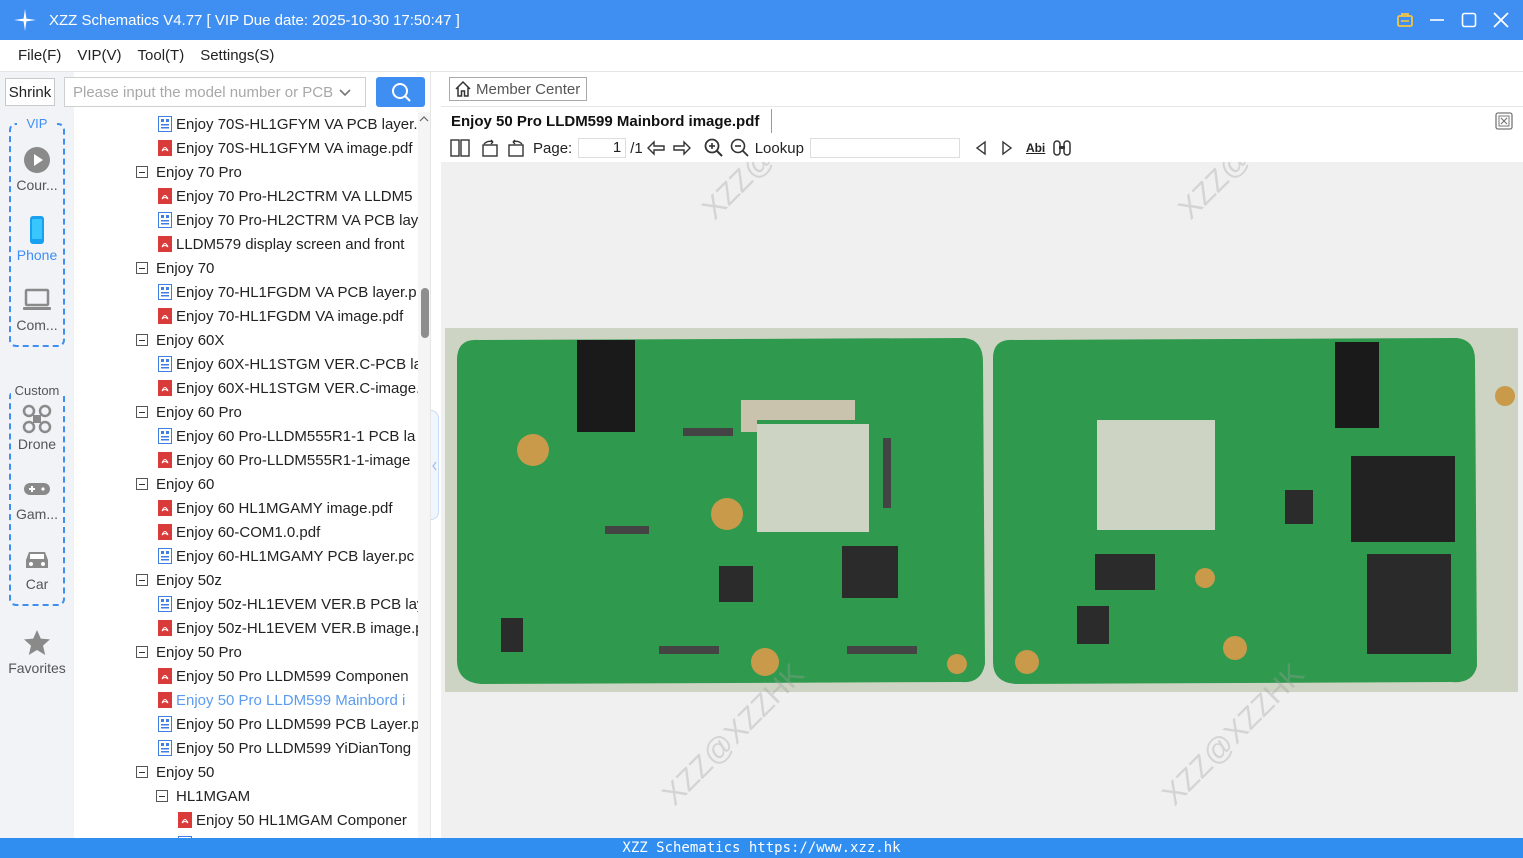 This screenshot has height=858, width=1523. I want to click on binoculars-button, so click(1062, 148).